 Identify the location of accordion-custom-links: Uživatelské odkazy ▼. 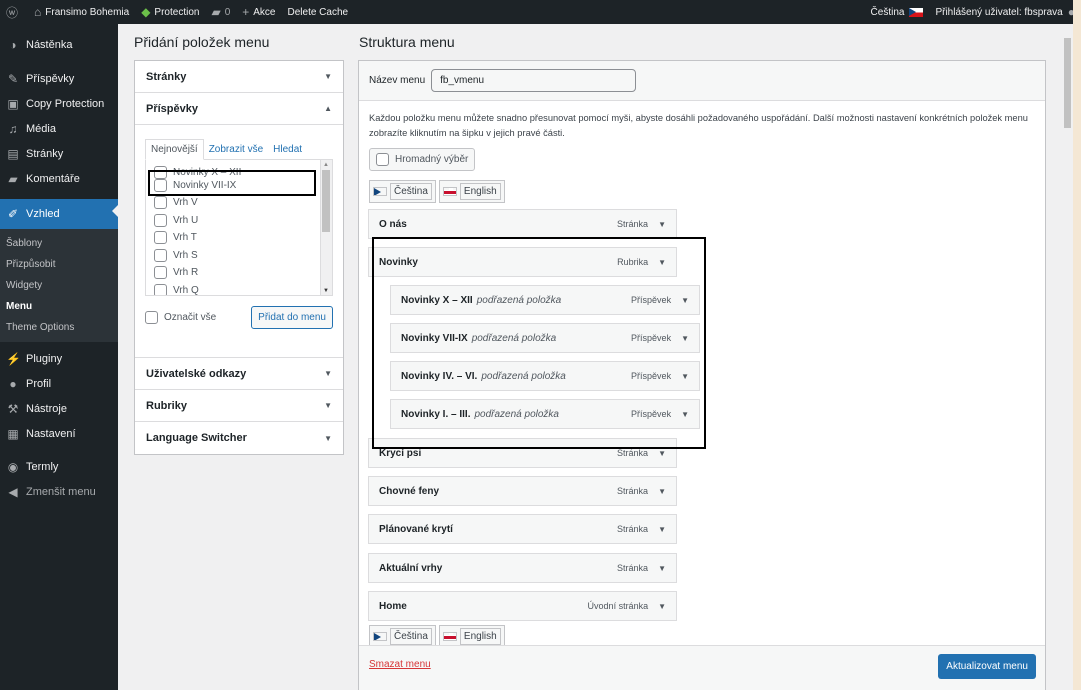
(239, 374).